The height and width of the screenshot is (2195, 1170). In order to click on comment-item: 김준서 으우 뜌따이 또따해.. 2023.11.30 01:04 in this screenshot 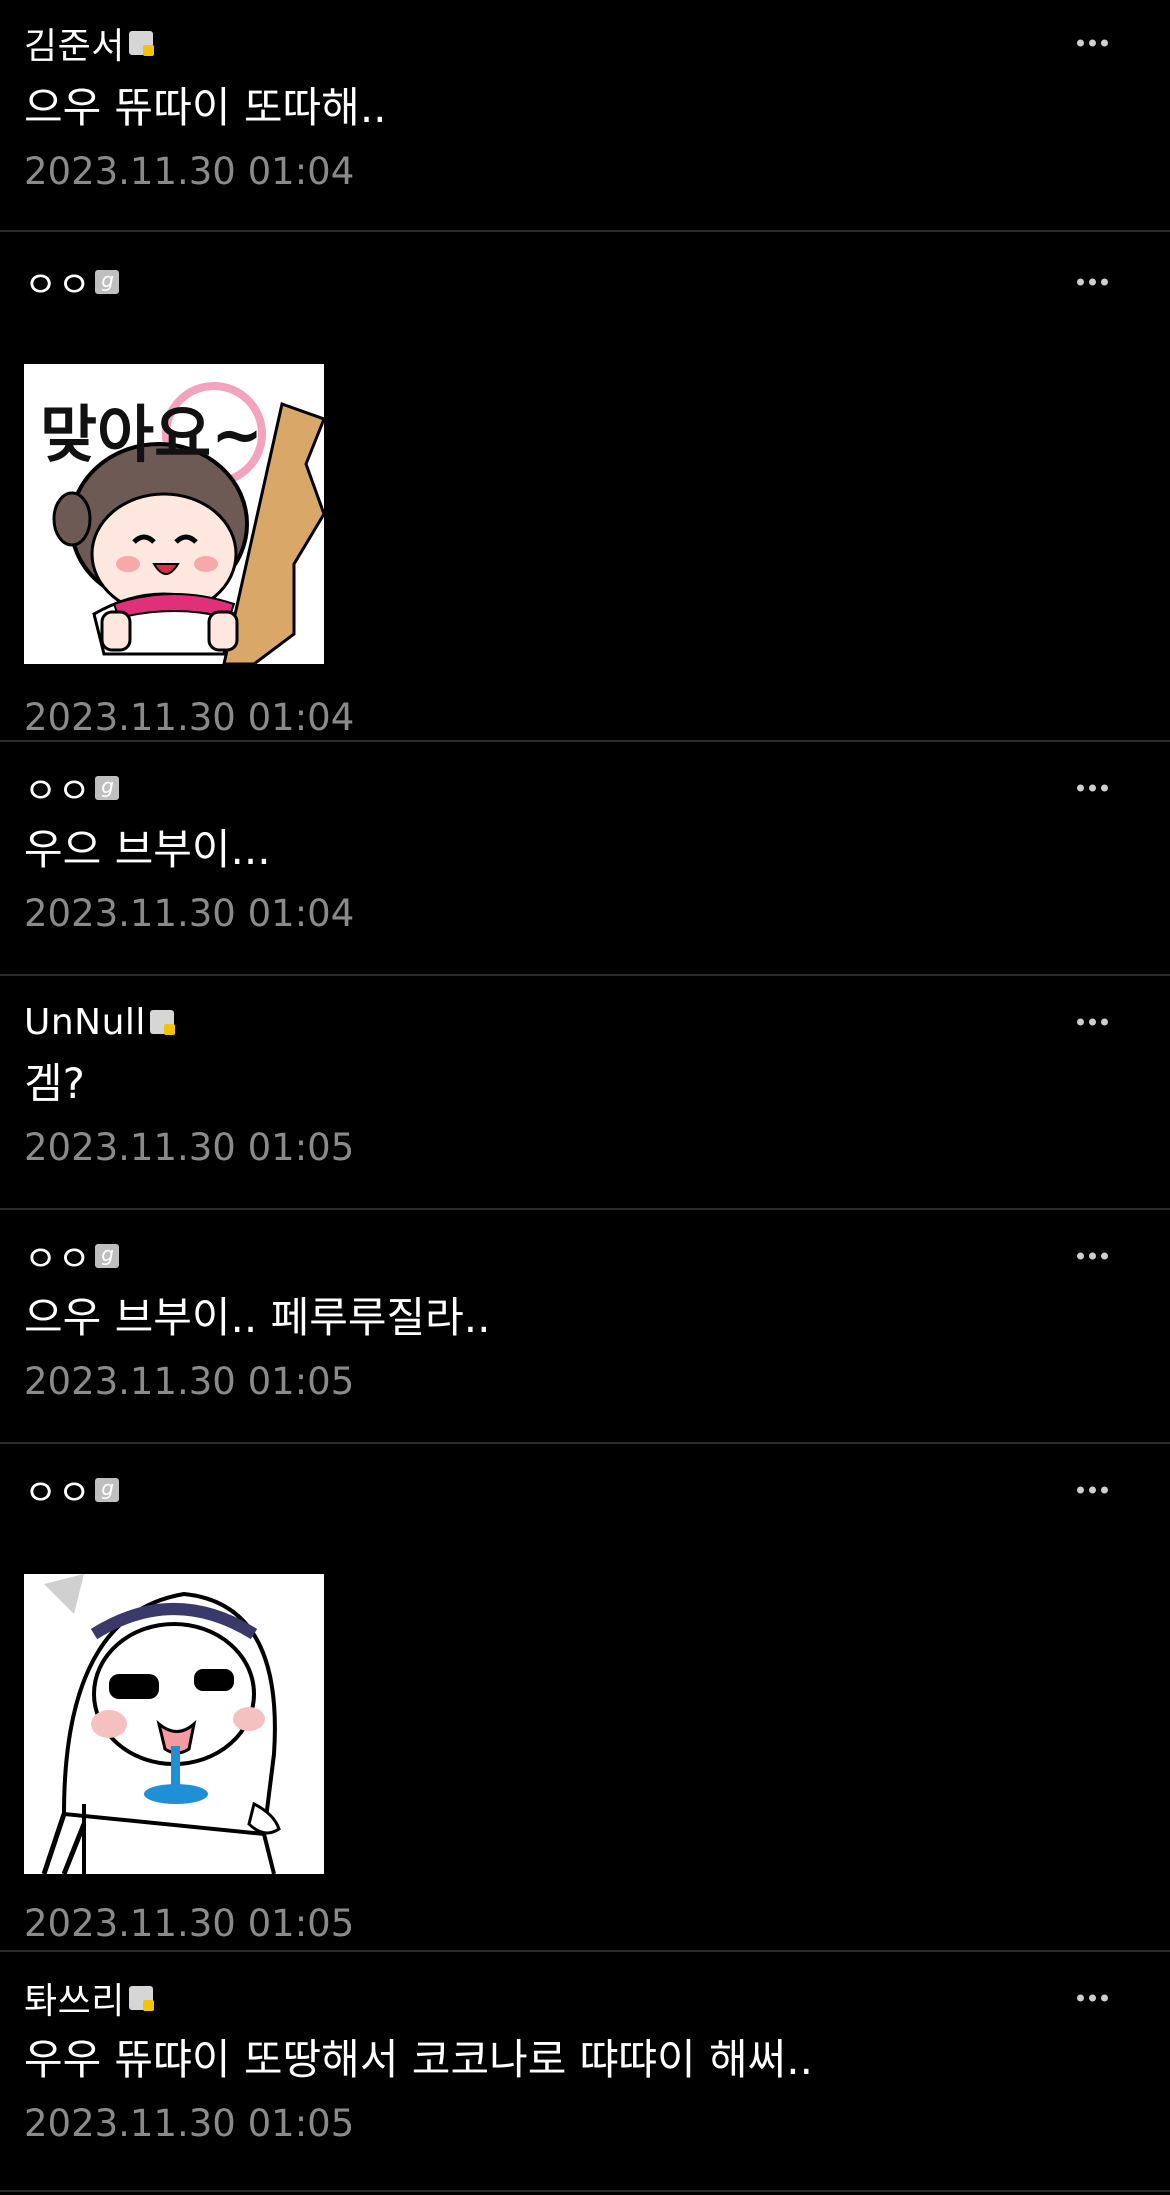, I will do `click(585, 116)`.